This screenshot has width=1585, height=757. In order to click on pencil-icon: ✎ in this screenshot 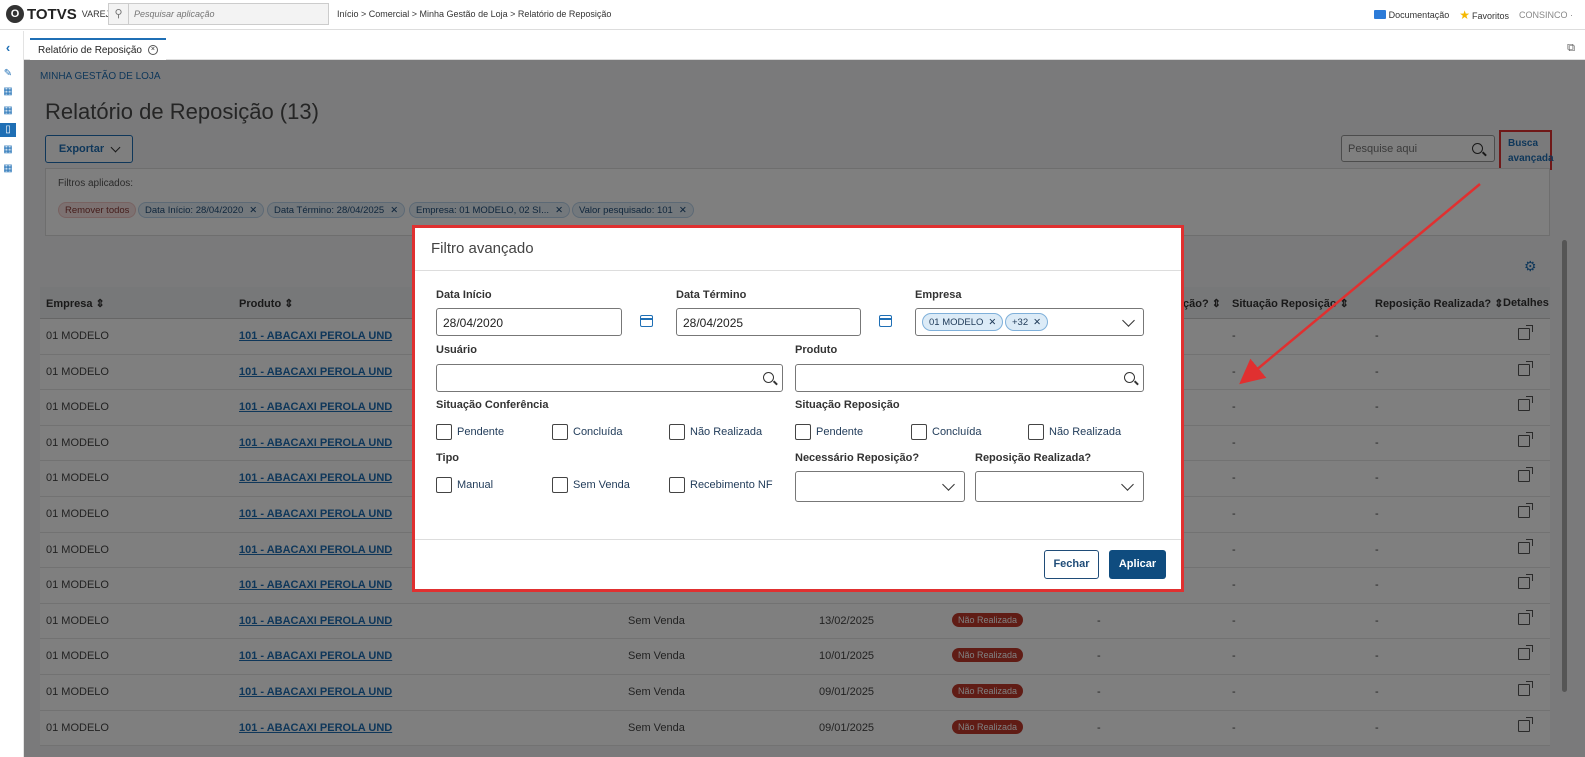, I will do `click(8, 74)`.